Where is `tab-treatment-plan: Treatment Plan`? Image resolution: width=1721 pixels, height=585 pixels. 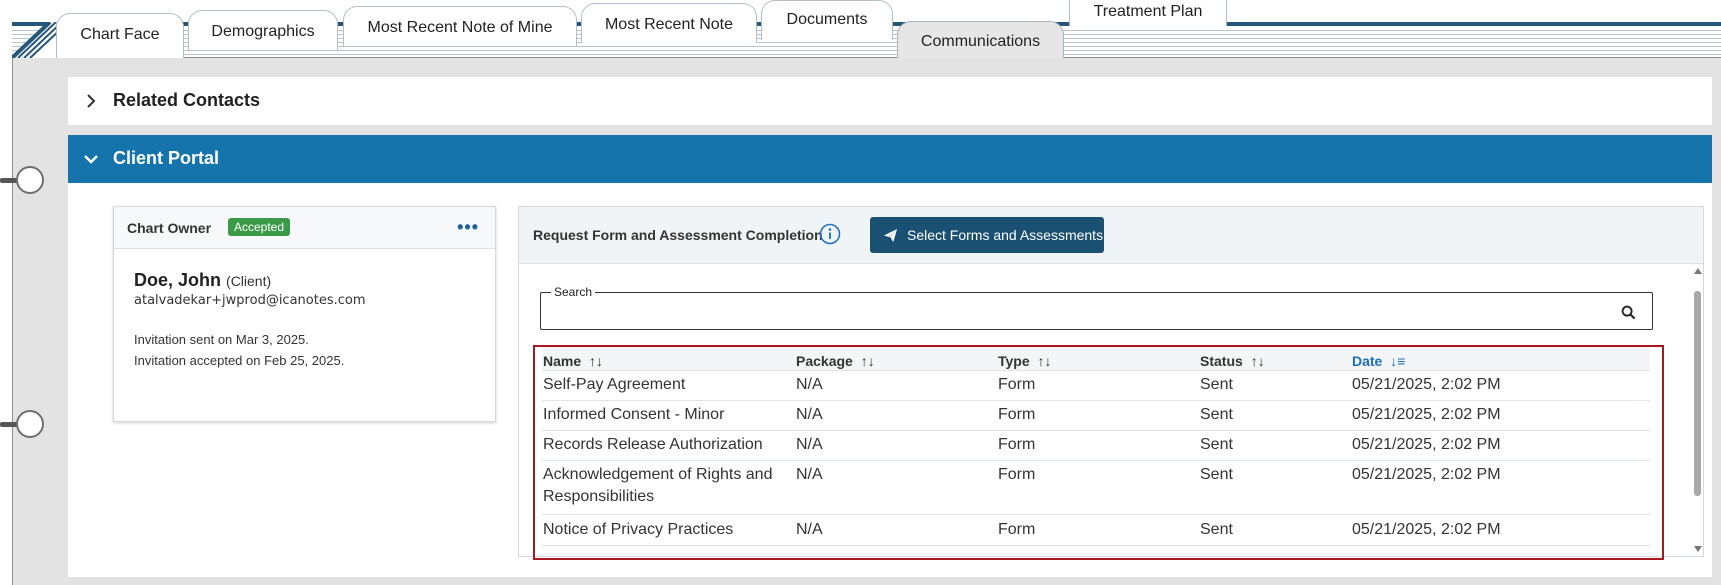
tab-treatment-plan: Treatment Plan is located at coordinates (1148, 13).